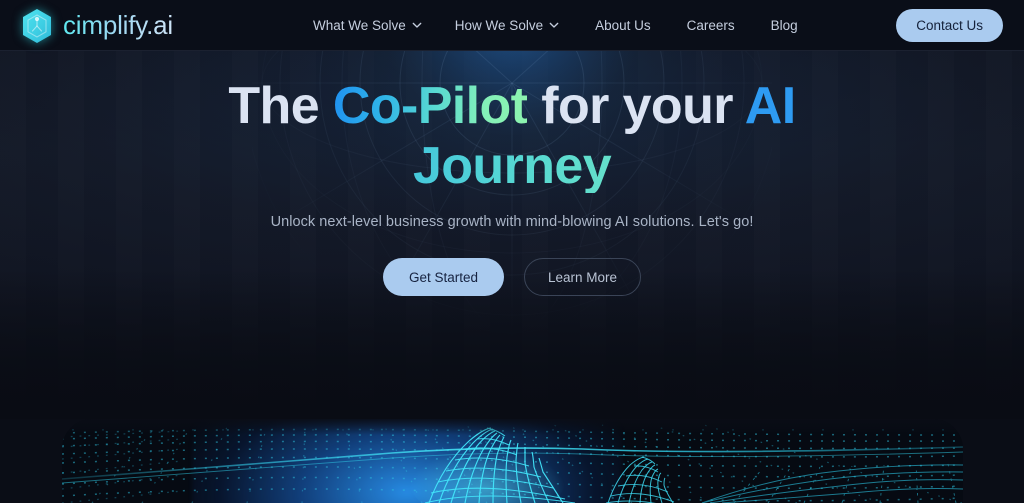  What do you see at coordinates (359, 25) in the screenshot?
I see `nav-label: What We Solve` at bounding box center [359, 25].